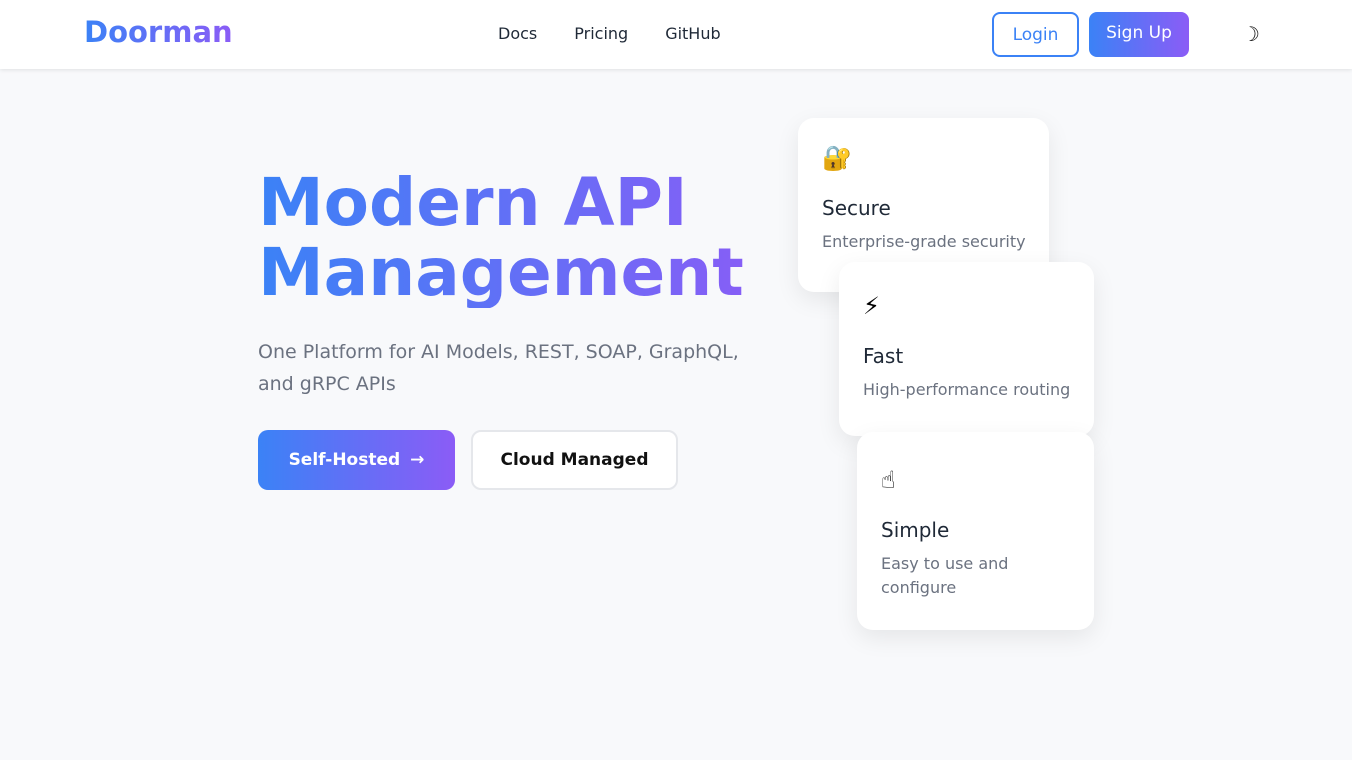 The image size is (1352, 760). What do you see at coordinates (856, 208) in the screenshot?
I see `feature-title: Secure` at bounding box center [856, 208].